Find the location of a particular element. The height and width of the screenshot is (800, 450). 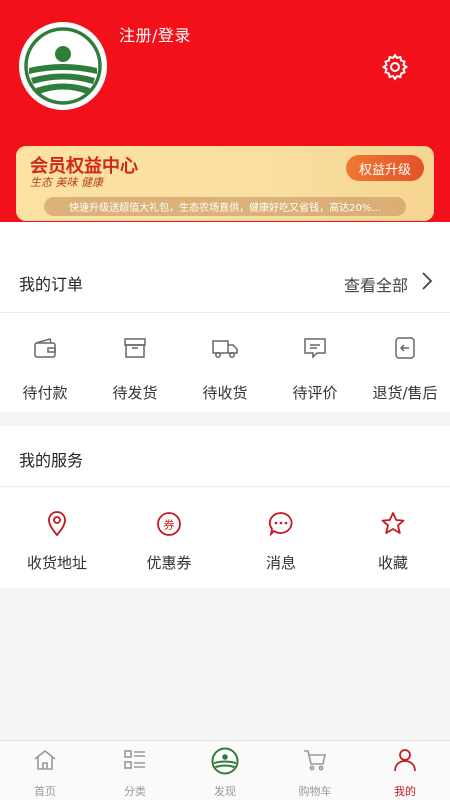

tab-discover: 发现 is located at coordinates (225, 770).